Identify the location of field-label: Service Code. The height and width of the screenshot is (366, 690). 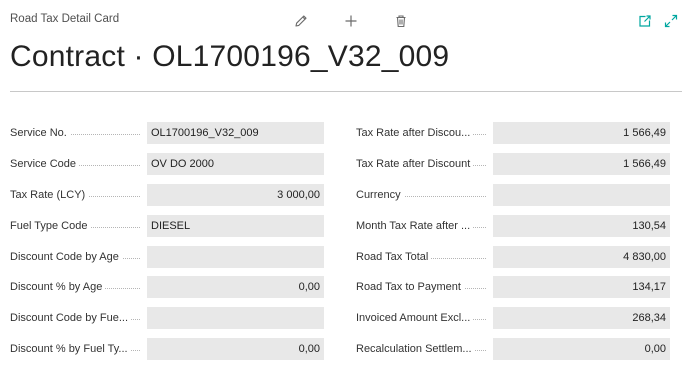
(76, 164).